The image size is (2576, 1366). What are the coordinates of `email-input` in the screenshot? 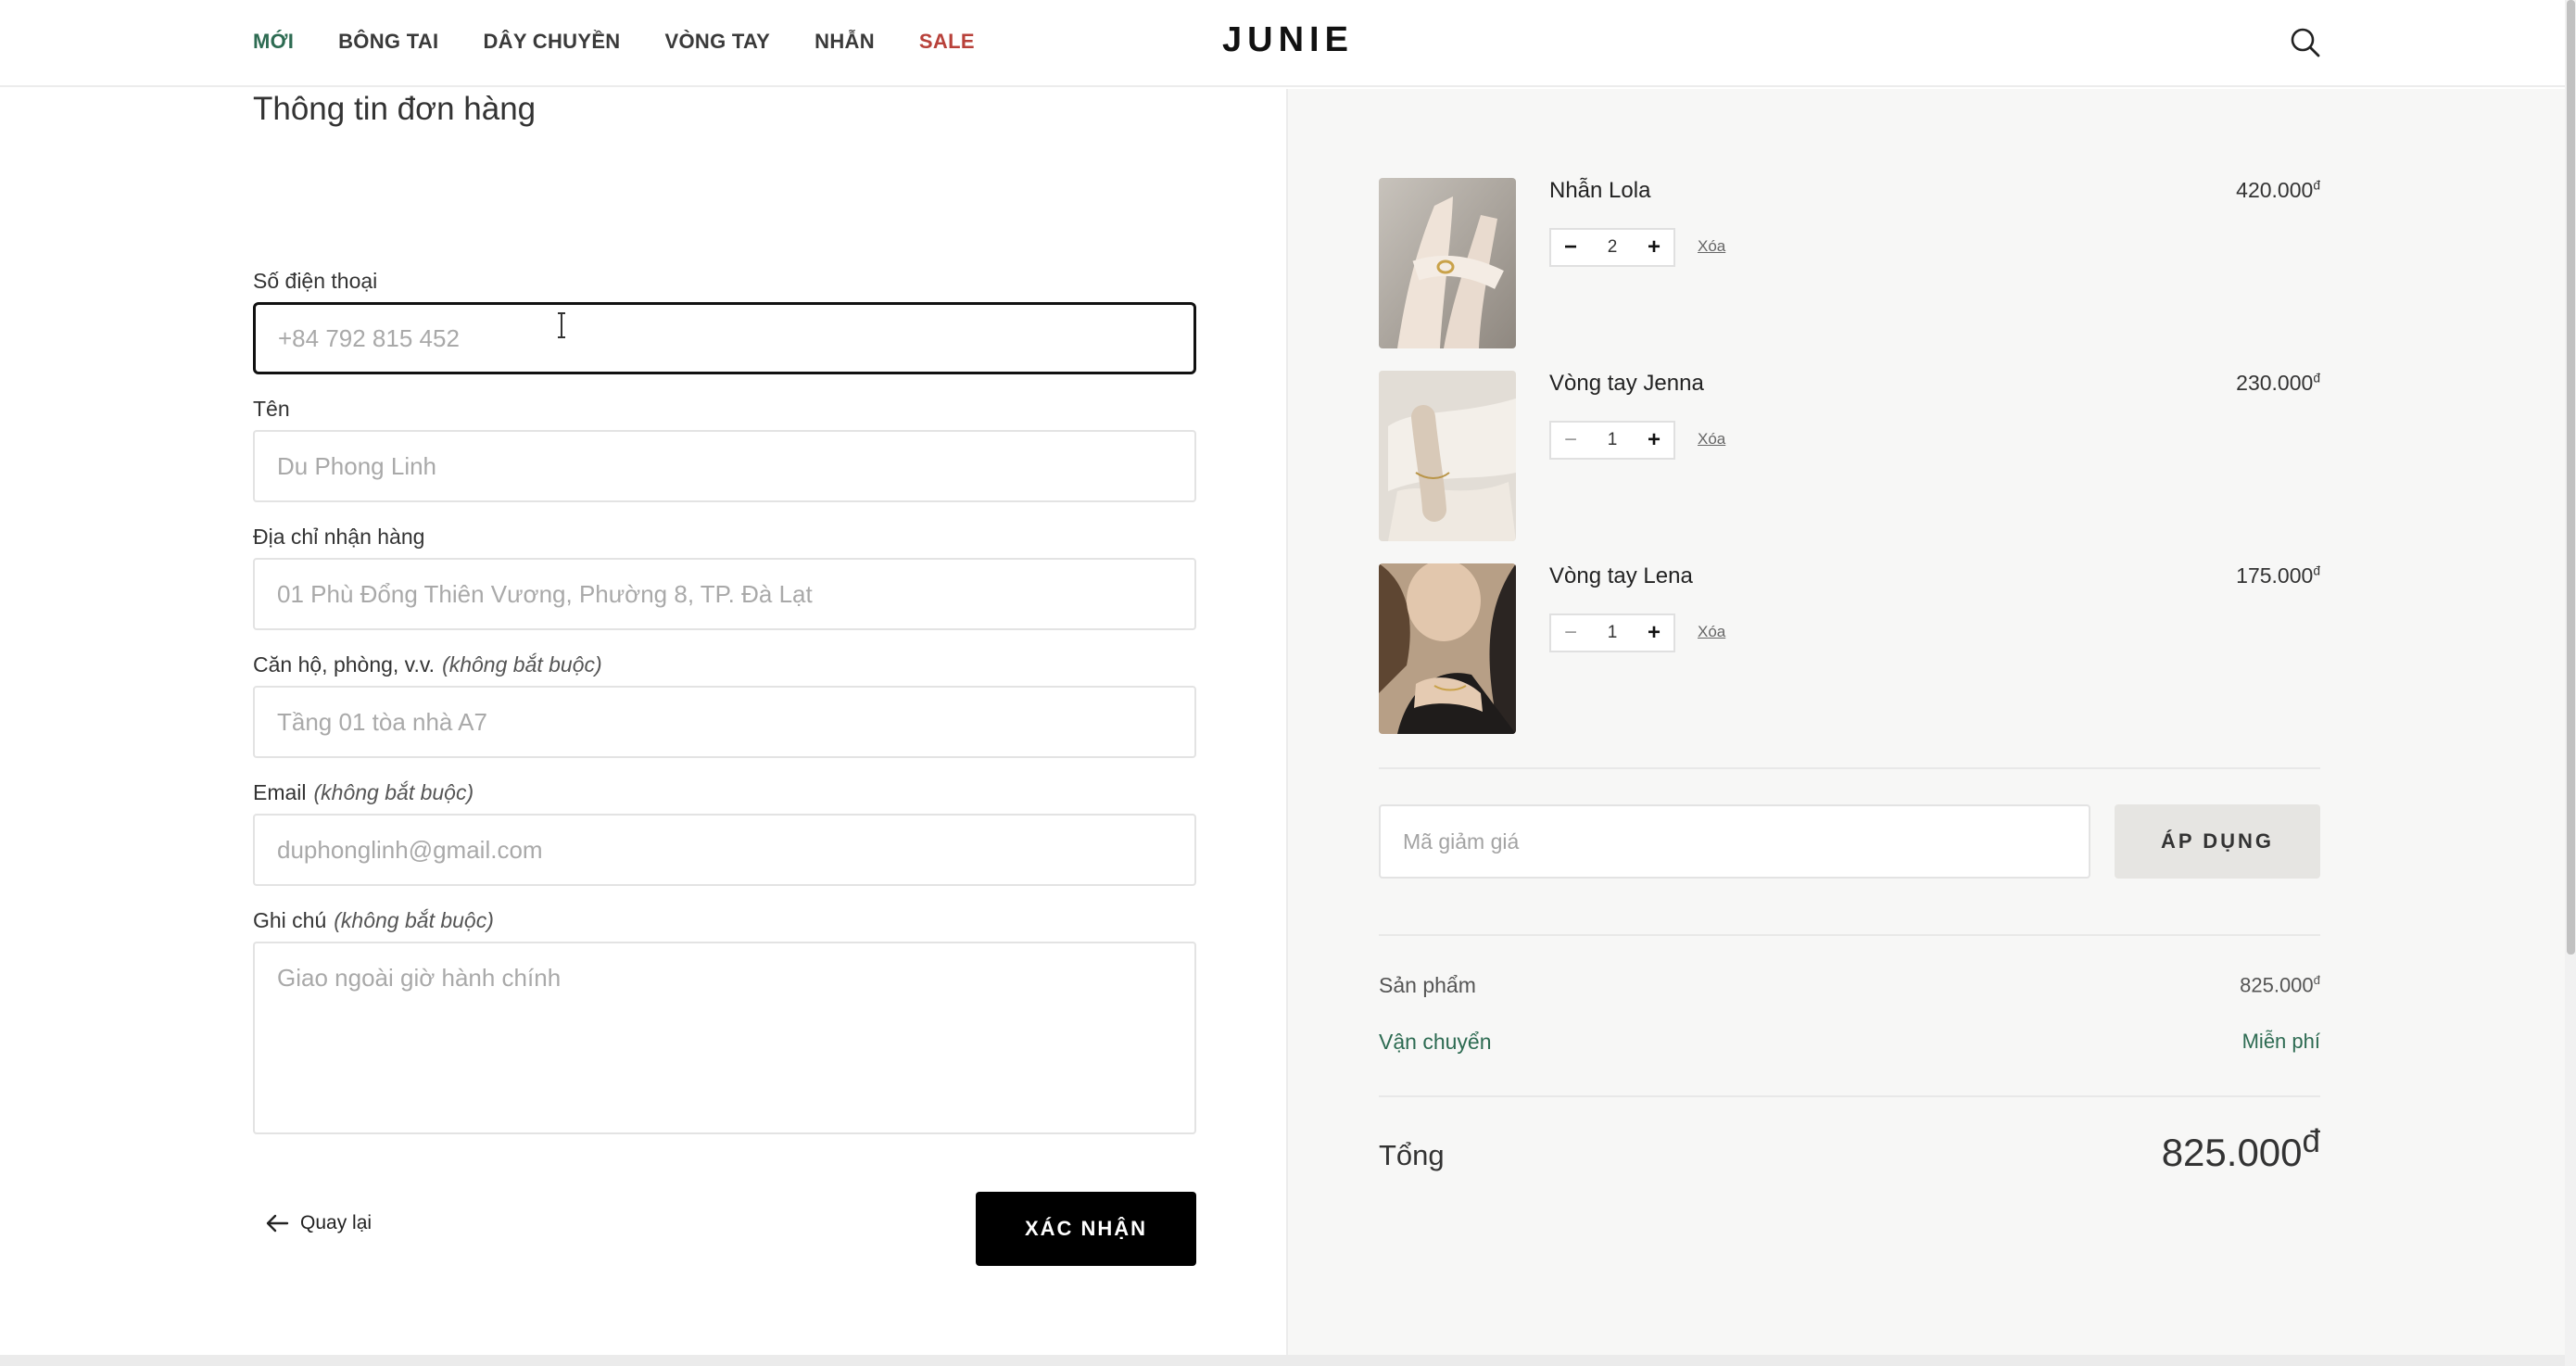 It's located at (724, 850).